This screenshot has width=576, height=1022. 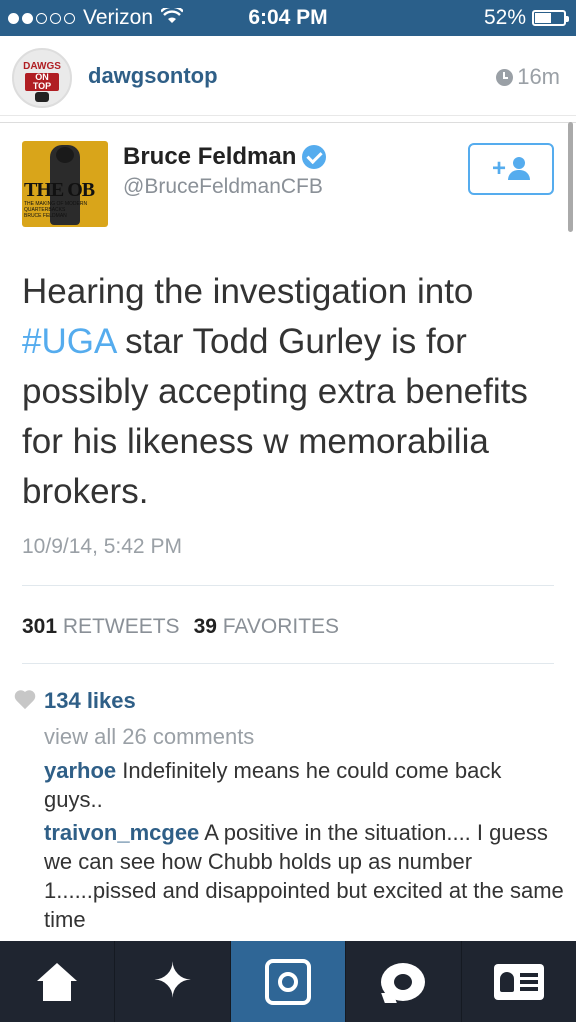 I want to click on tab-camera, so click(x=288, y=981).